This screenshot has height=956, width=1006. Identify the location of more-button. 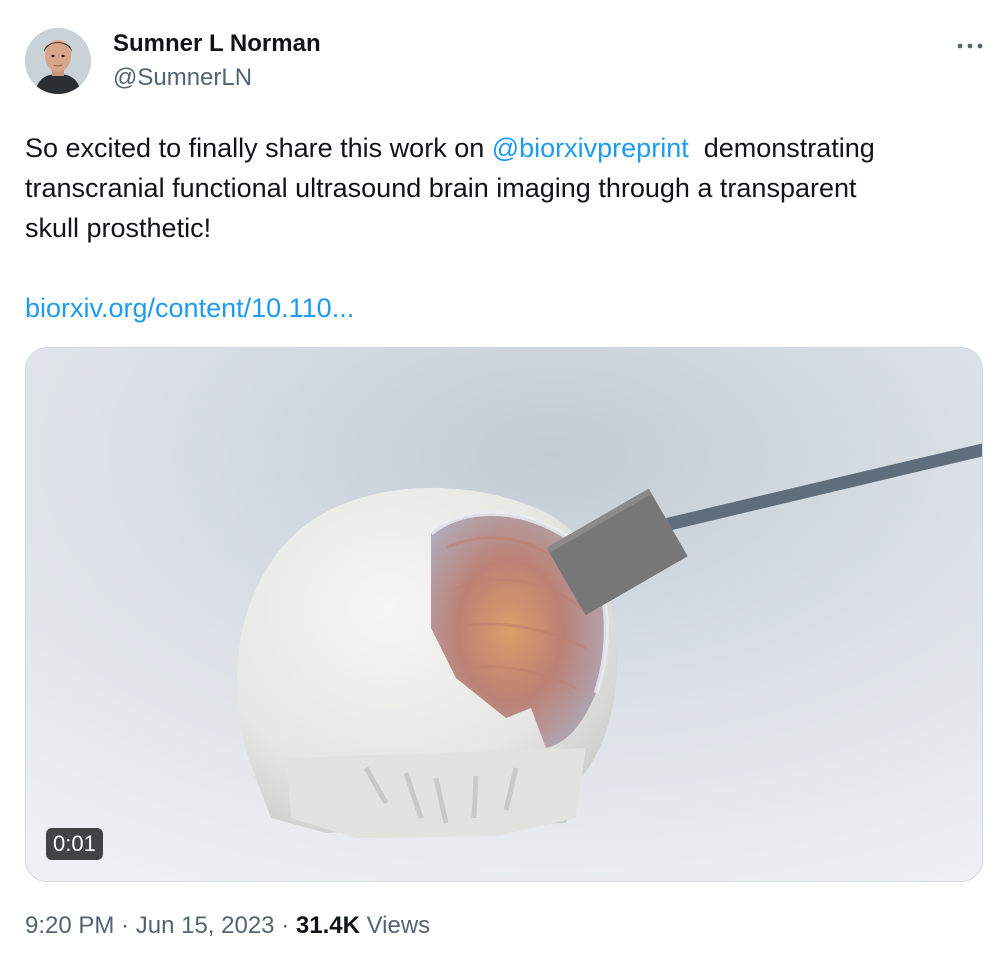
(970, 46).